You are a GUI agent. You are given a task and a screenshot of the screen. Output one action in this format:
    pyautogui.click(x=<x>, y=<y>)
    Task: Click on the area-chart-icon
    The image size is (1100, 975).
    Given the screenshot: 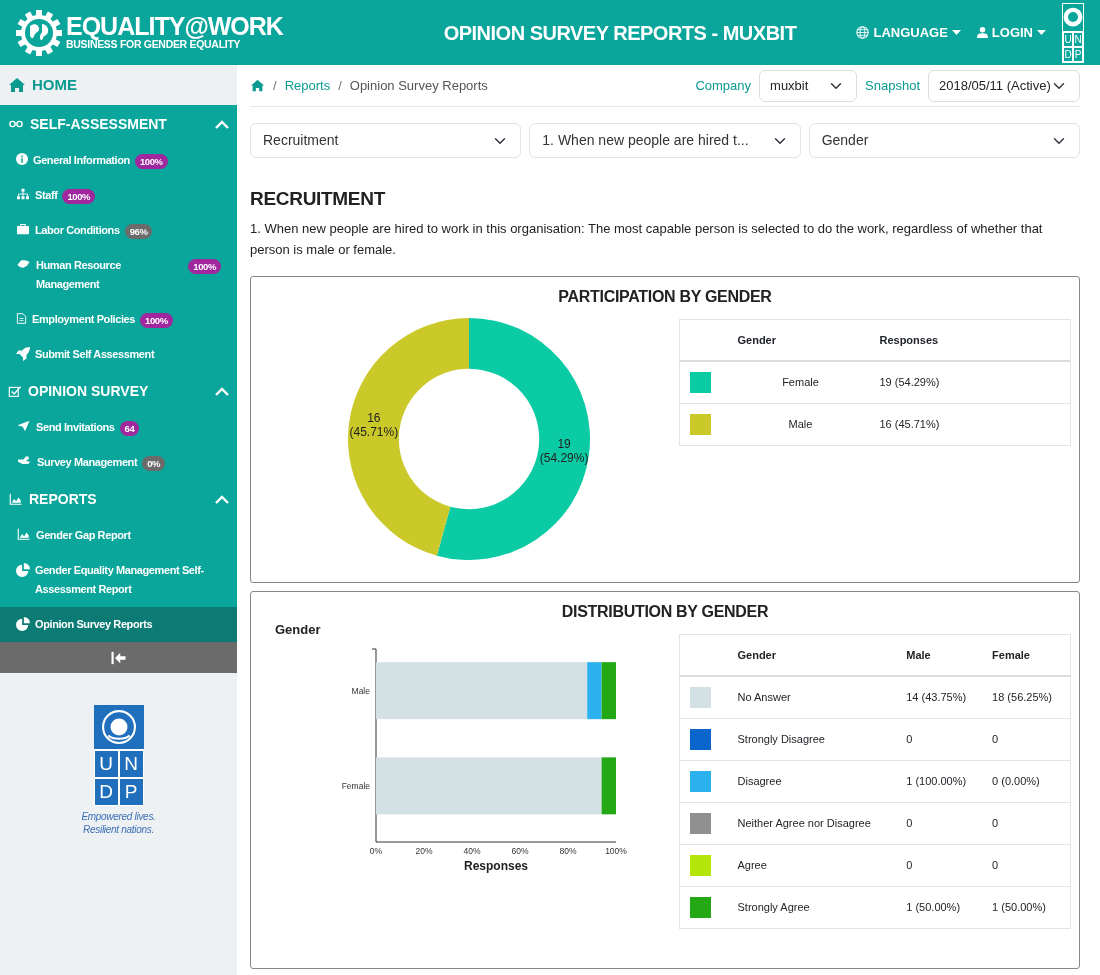 What is the action you would take?
    pyautogui.click(x=15, y=499)
    